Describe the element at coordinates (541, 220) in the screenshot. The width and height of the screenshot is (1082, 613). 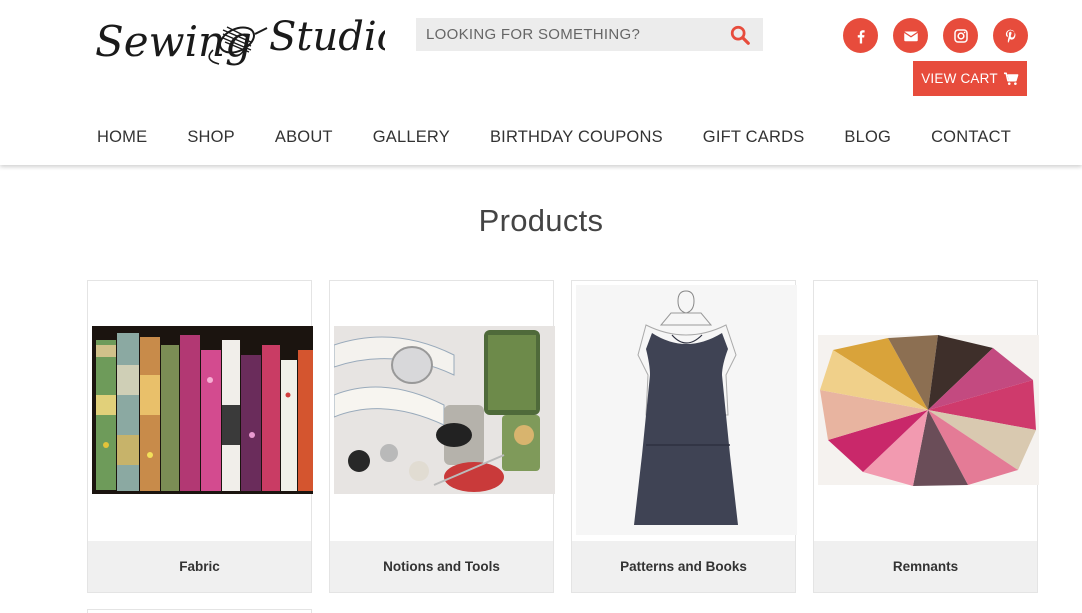
I see `page-title: Products` at that location.